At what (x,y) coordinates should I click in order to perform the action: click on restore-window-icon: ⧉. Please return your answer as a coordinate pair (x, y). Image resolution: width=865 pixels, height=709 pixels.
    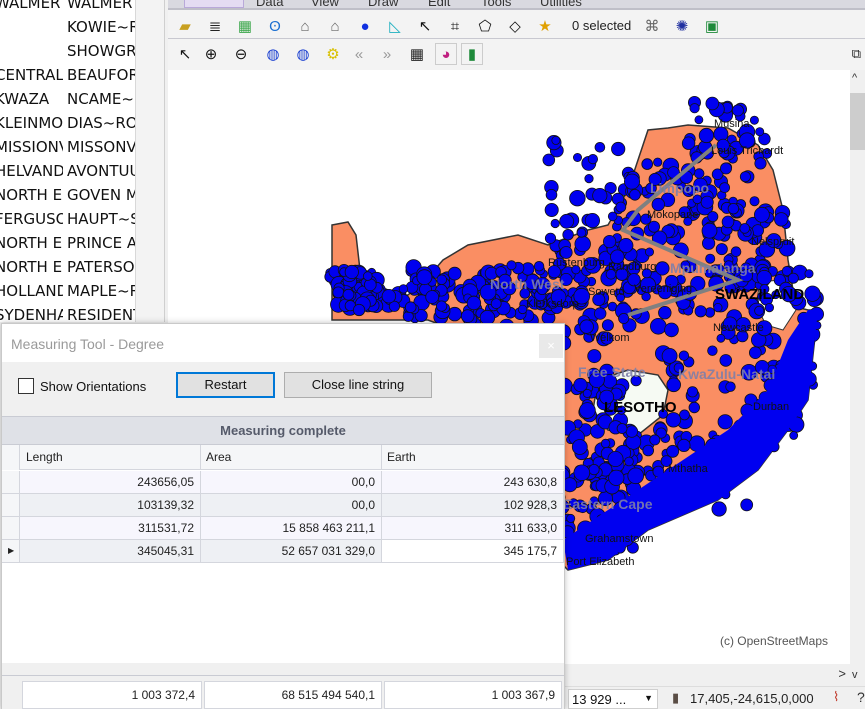
    Looking at the image, I should click on (856, 54).